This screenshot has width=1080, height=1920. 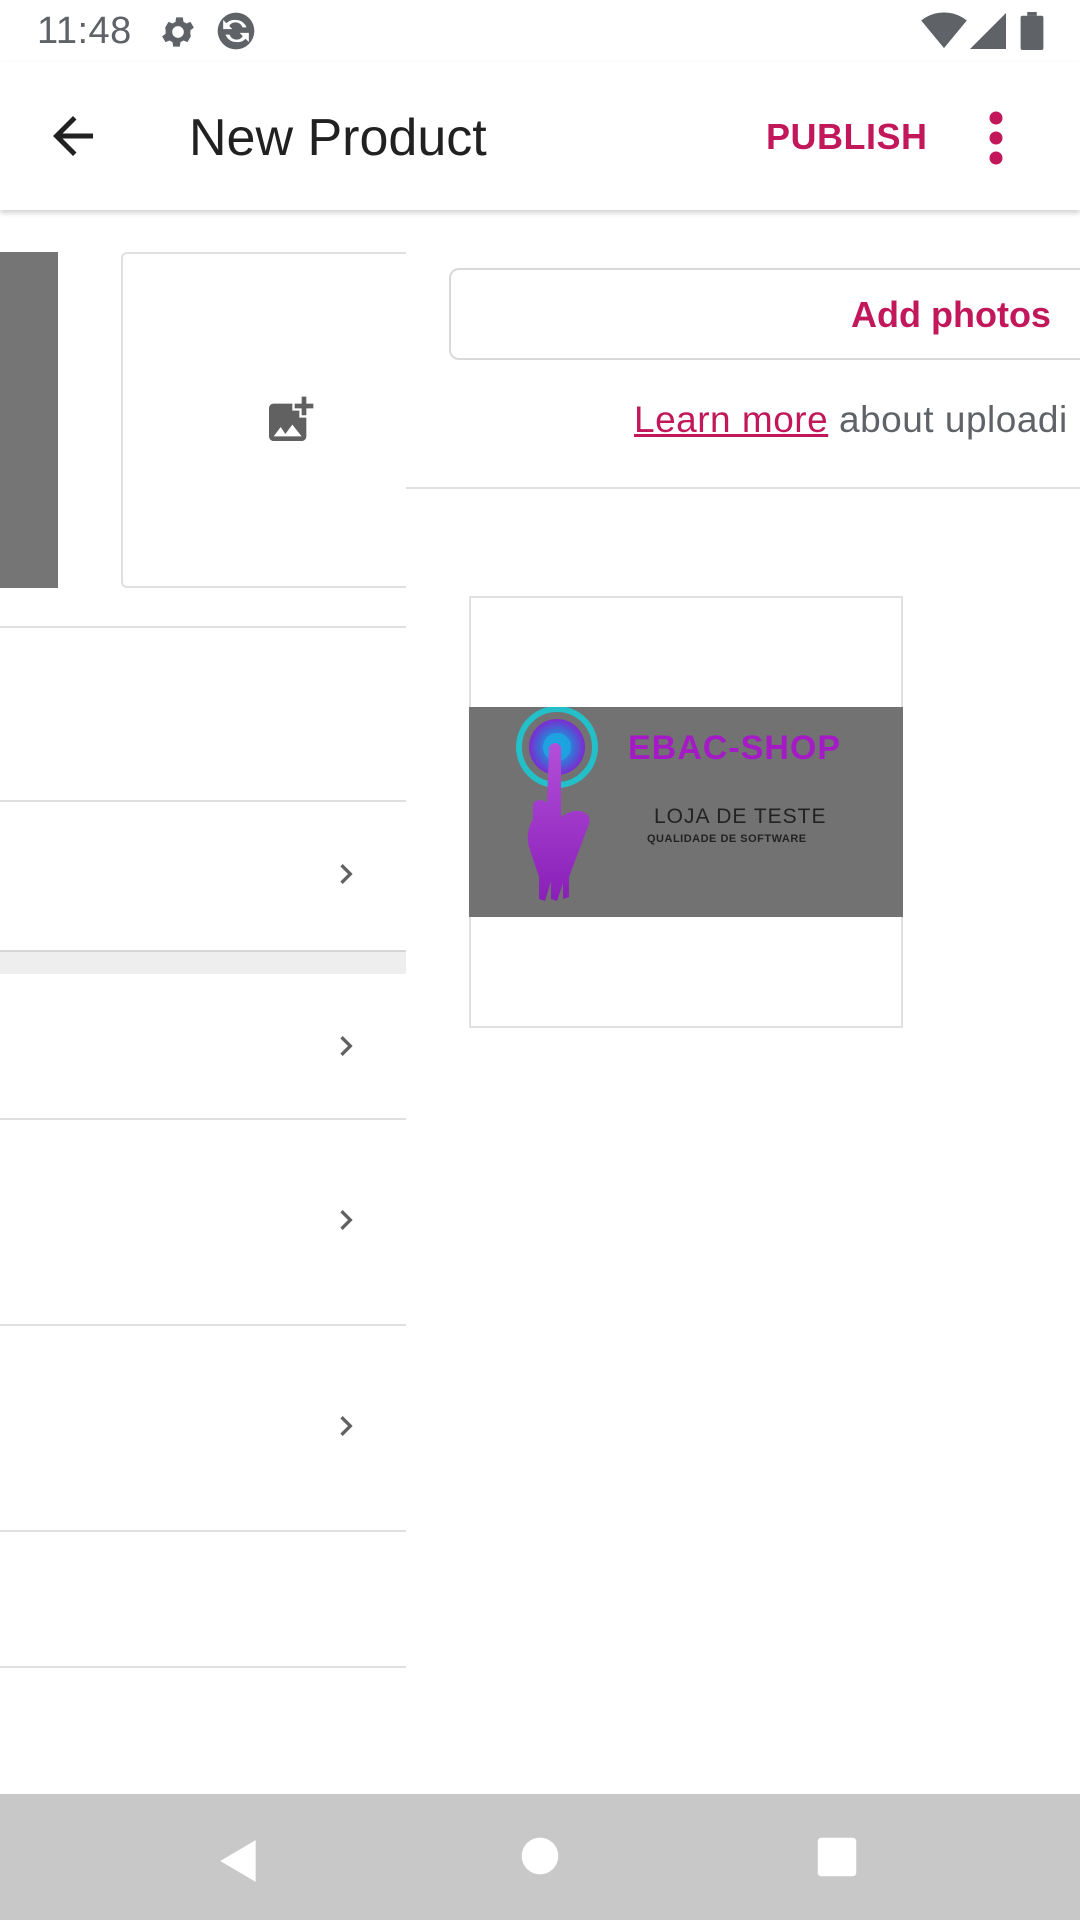 I want to click on learn-more-text: Learn more about uploadi, so click(x=851, y=420).